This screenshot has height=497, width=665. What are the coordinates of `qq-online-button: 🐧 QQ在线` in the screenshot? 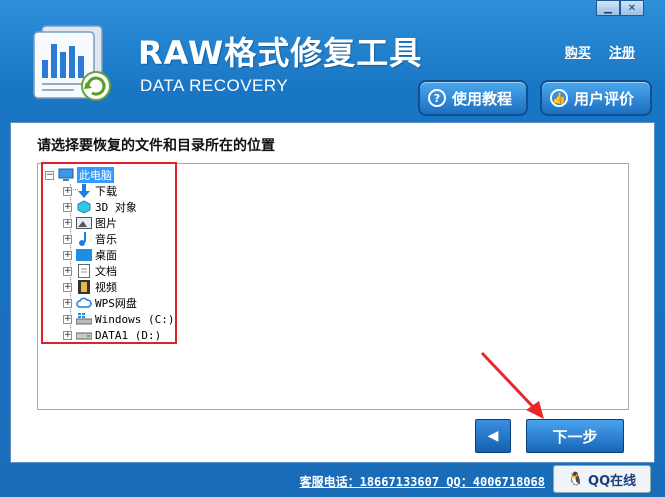 It's located at (602, 479).